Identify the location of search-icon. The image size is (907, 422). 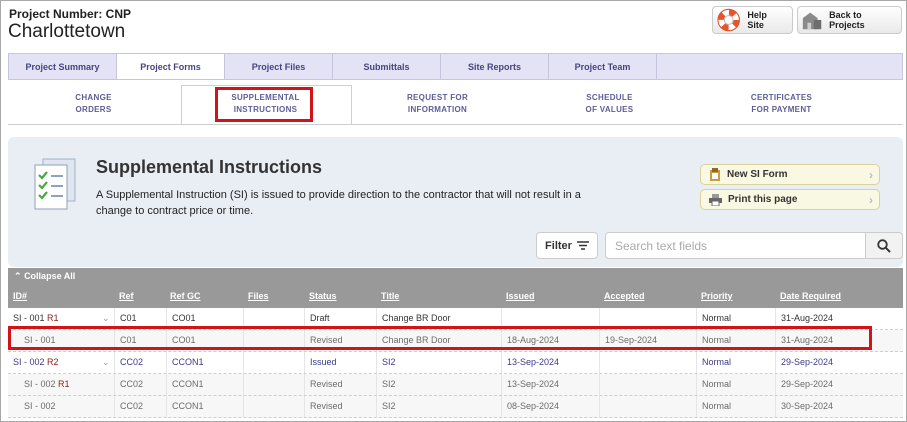
(884, 245).